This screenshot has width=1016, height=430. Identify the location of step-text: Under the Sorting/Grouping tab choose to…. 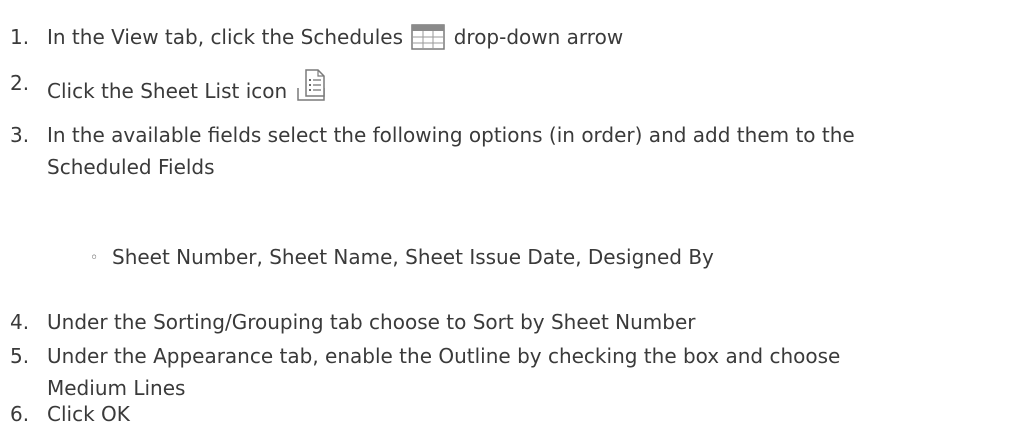
(371, 322).